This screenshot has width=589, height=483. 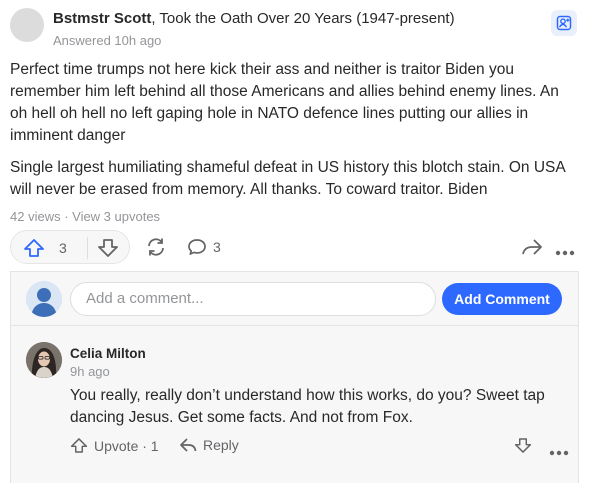 What do you see at coordinates (107, 40) in the screenshot?
I see `answered-time: Answered 10h ago` at bounding box center [107, 40].